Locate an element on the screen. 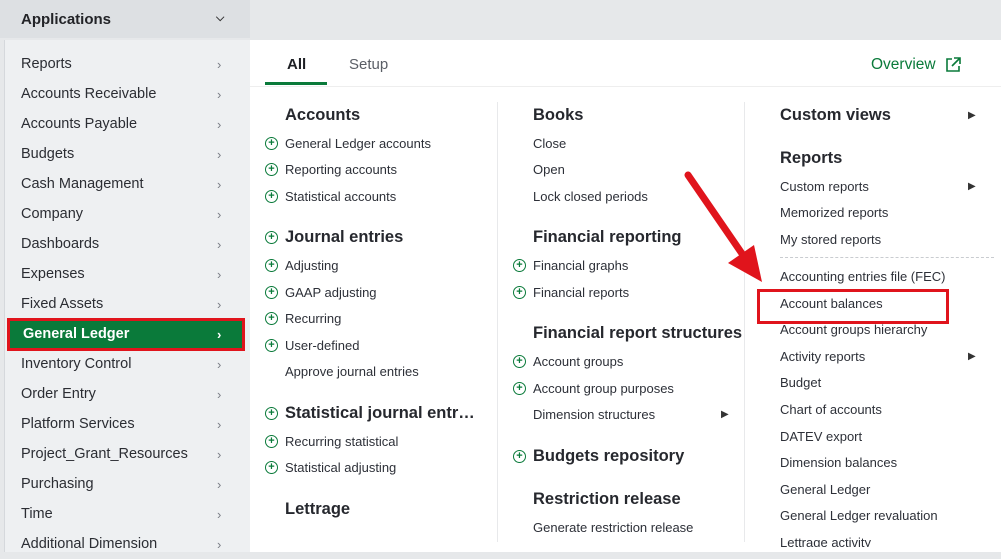  sidebar-item-project-grant-resources: Project_Grant_Resources › is located at coordinates (127, 454).